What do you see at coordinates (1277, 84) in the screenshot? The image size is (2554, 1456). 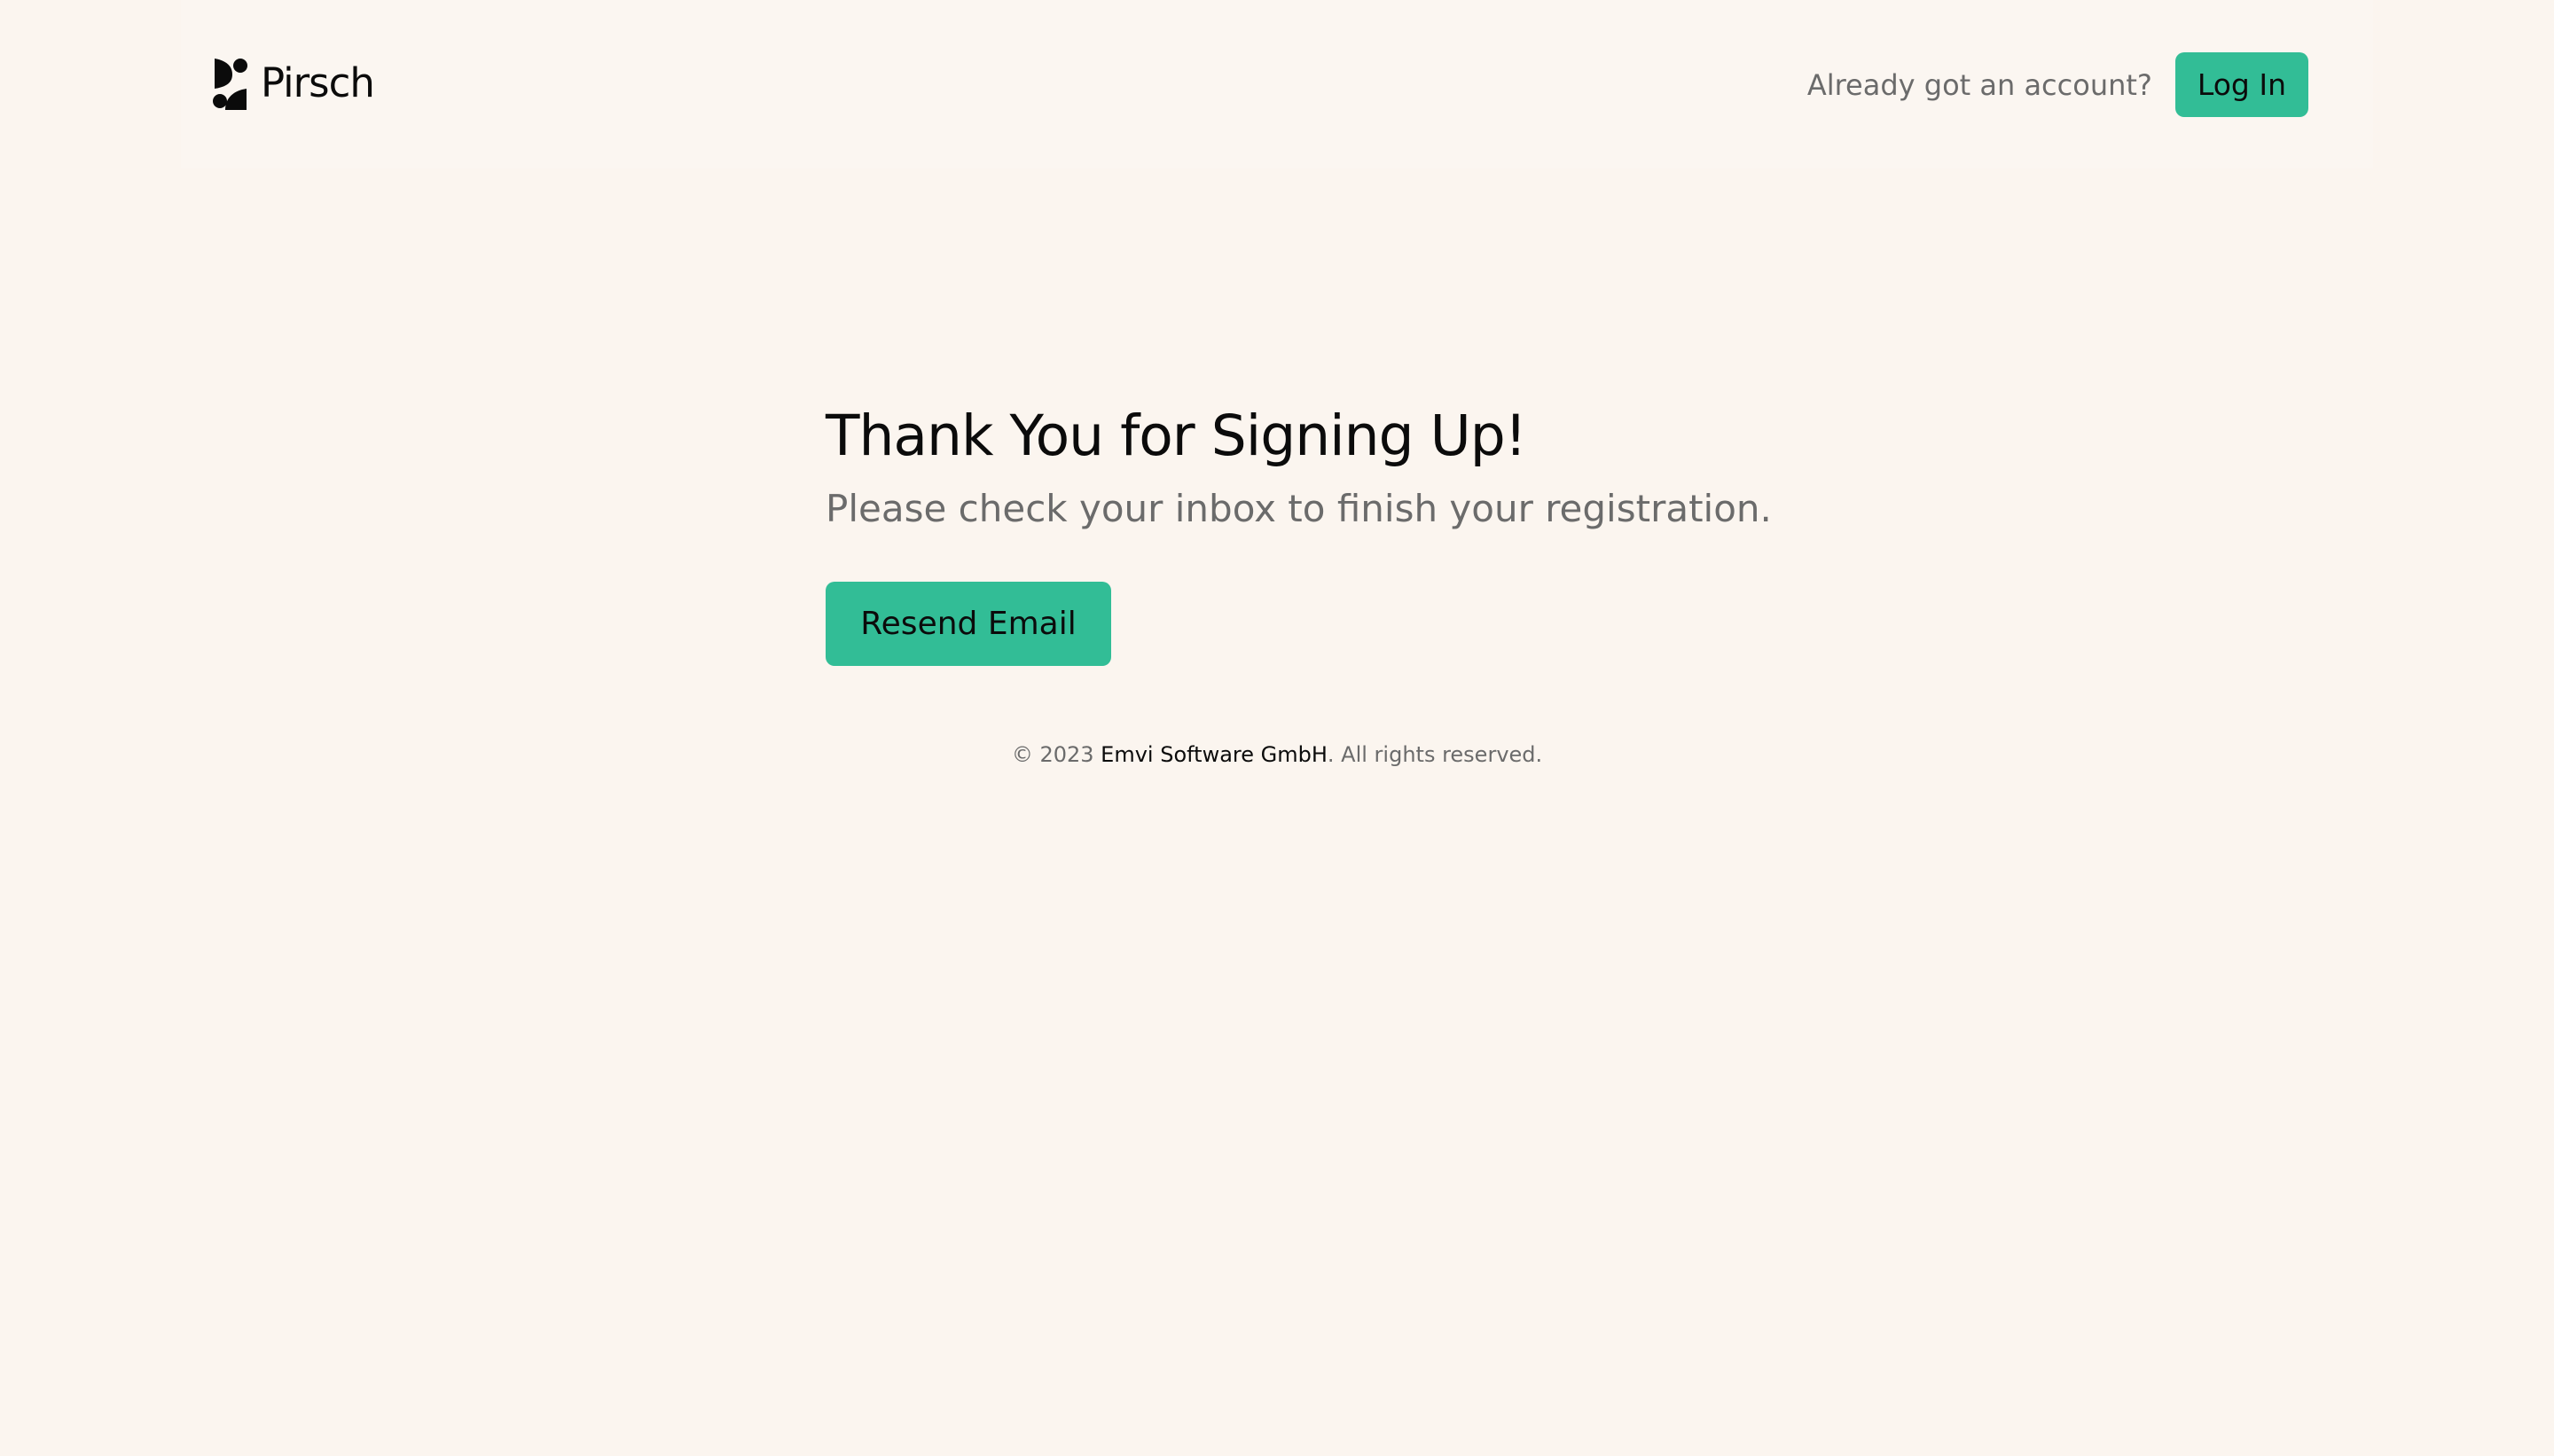 I see `top-header: Pirsch Already got an account? Log In` at bounding box center [1277, 84].